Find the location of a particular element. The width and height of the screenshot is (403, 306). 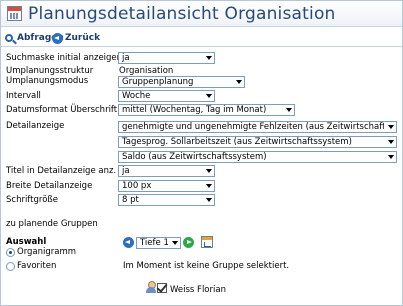

zurueck-button: Zurück is located at coordinates (76, 38).